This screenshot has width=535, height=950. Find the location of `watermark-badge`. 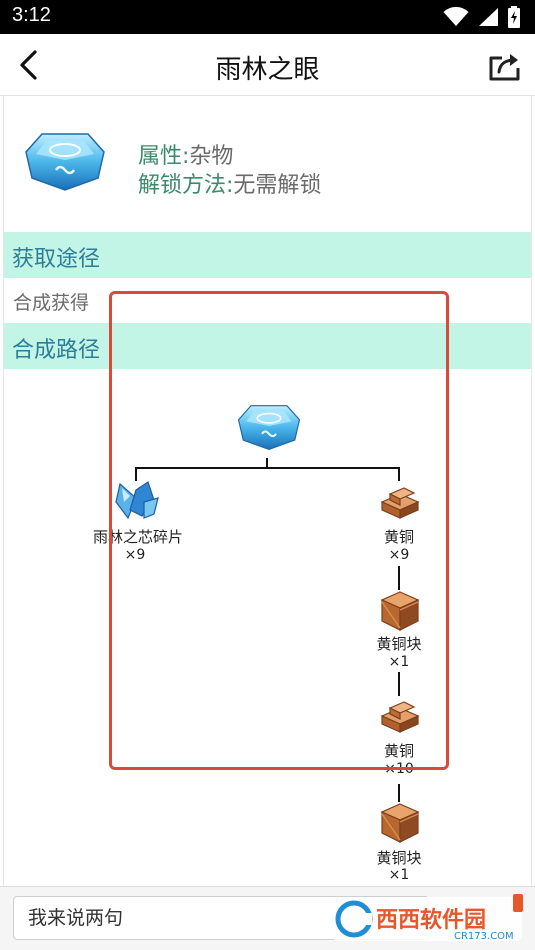

watermark-badge is located at coordinates (518, 903).